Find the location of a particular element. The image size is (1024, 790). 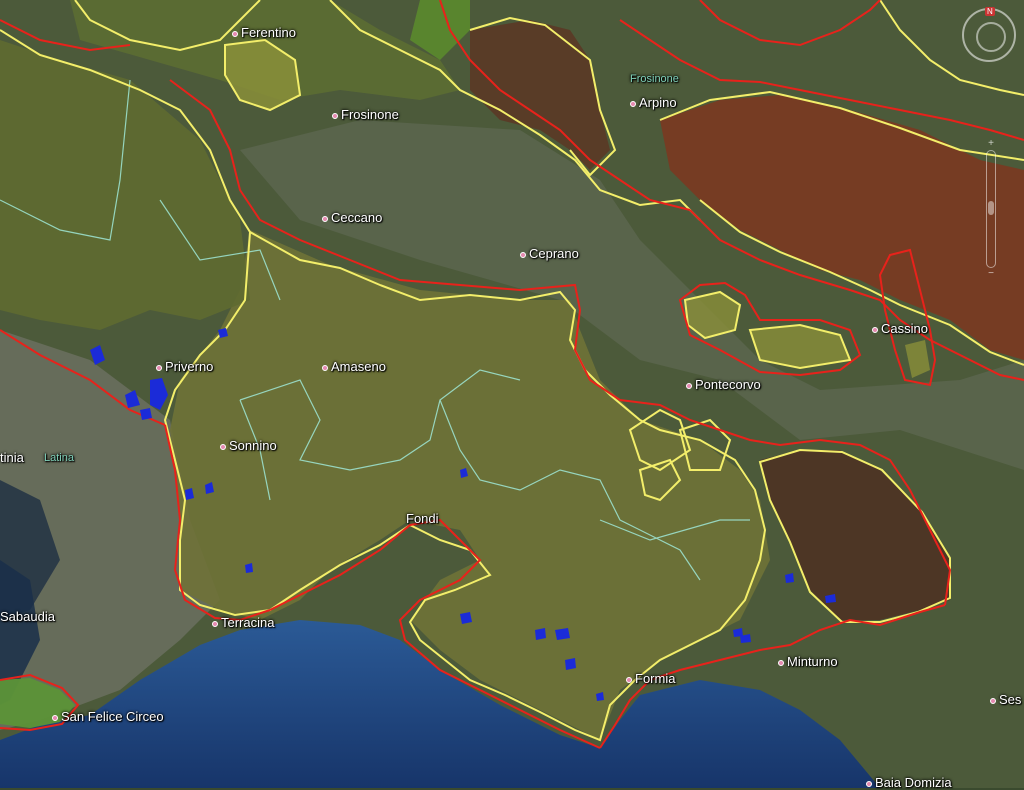

place-san-felice-circeo: San Felice Circeo is located at coordinates (108, 717).